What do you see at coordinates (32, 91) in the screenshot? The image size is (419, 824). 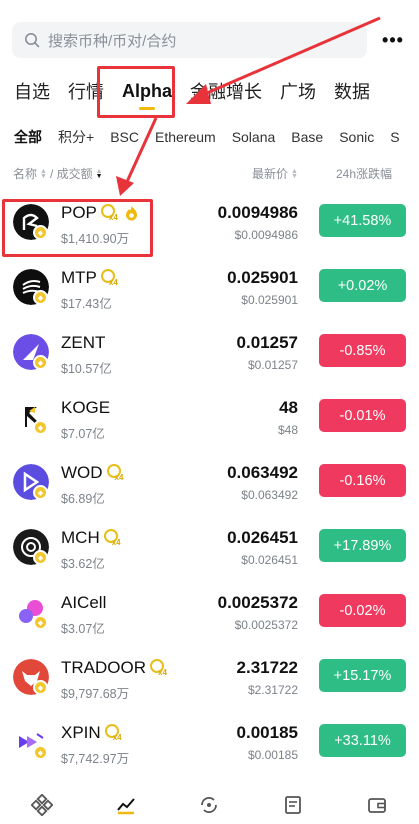 I see `tab-favorites: 自选` at bounding box center [32, 91].